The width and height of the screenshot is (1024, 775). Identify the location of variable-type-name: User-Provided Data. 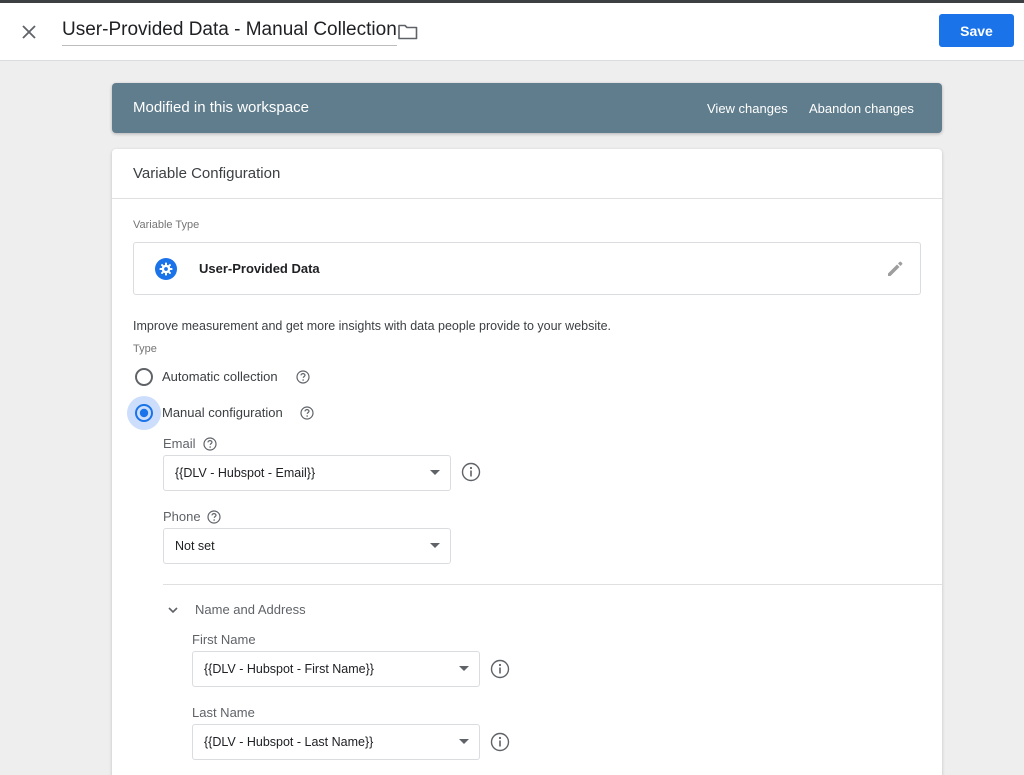
(259, 268).